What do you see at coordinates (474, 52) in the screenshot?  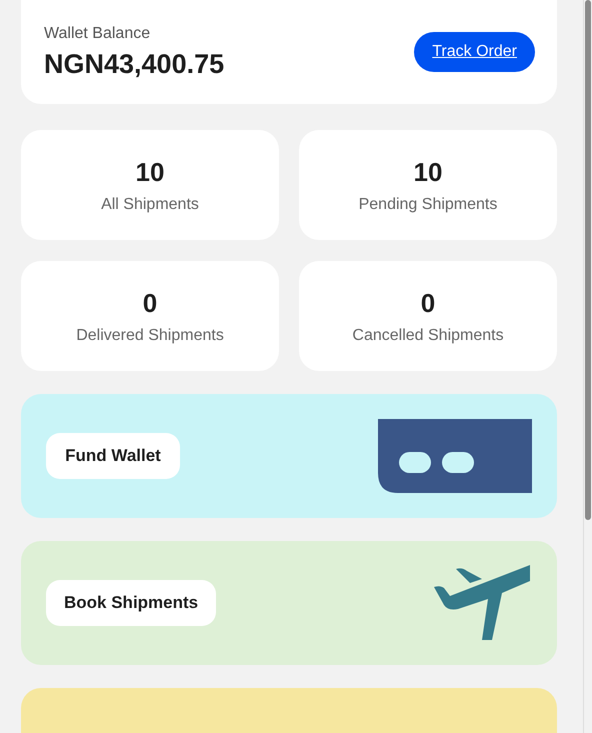 I see `track-order-button: Track Order` at bounding box center [474, 52].